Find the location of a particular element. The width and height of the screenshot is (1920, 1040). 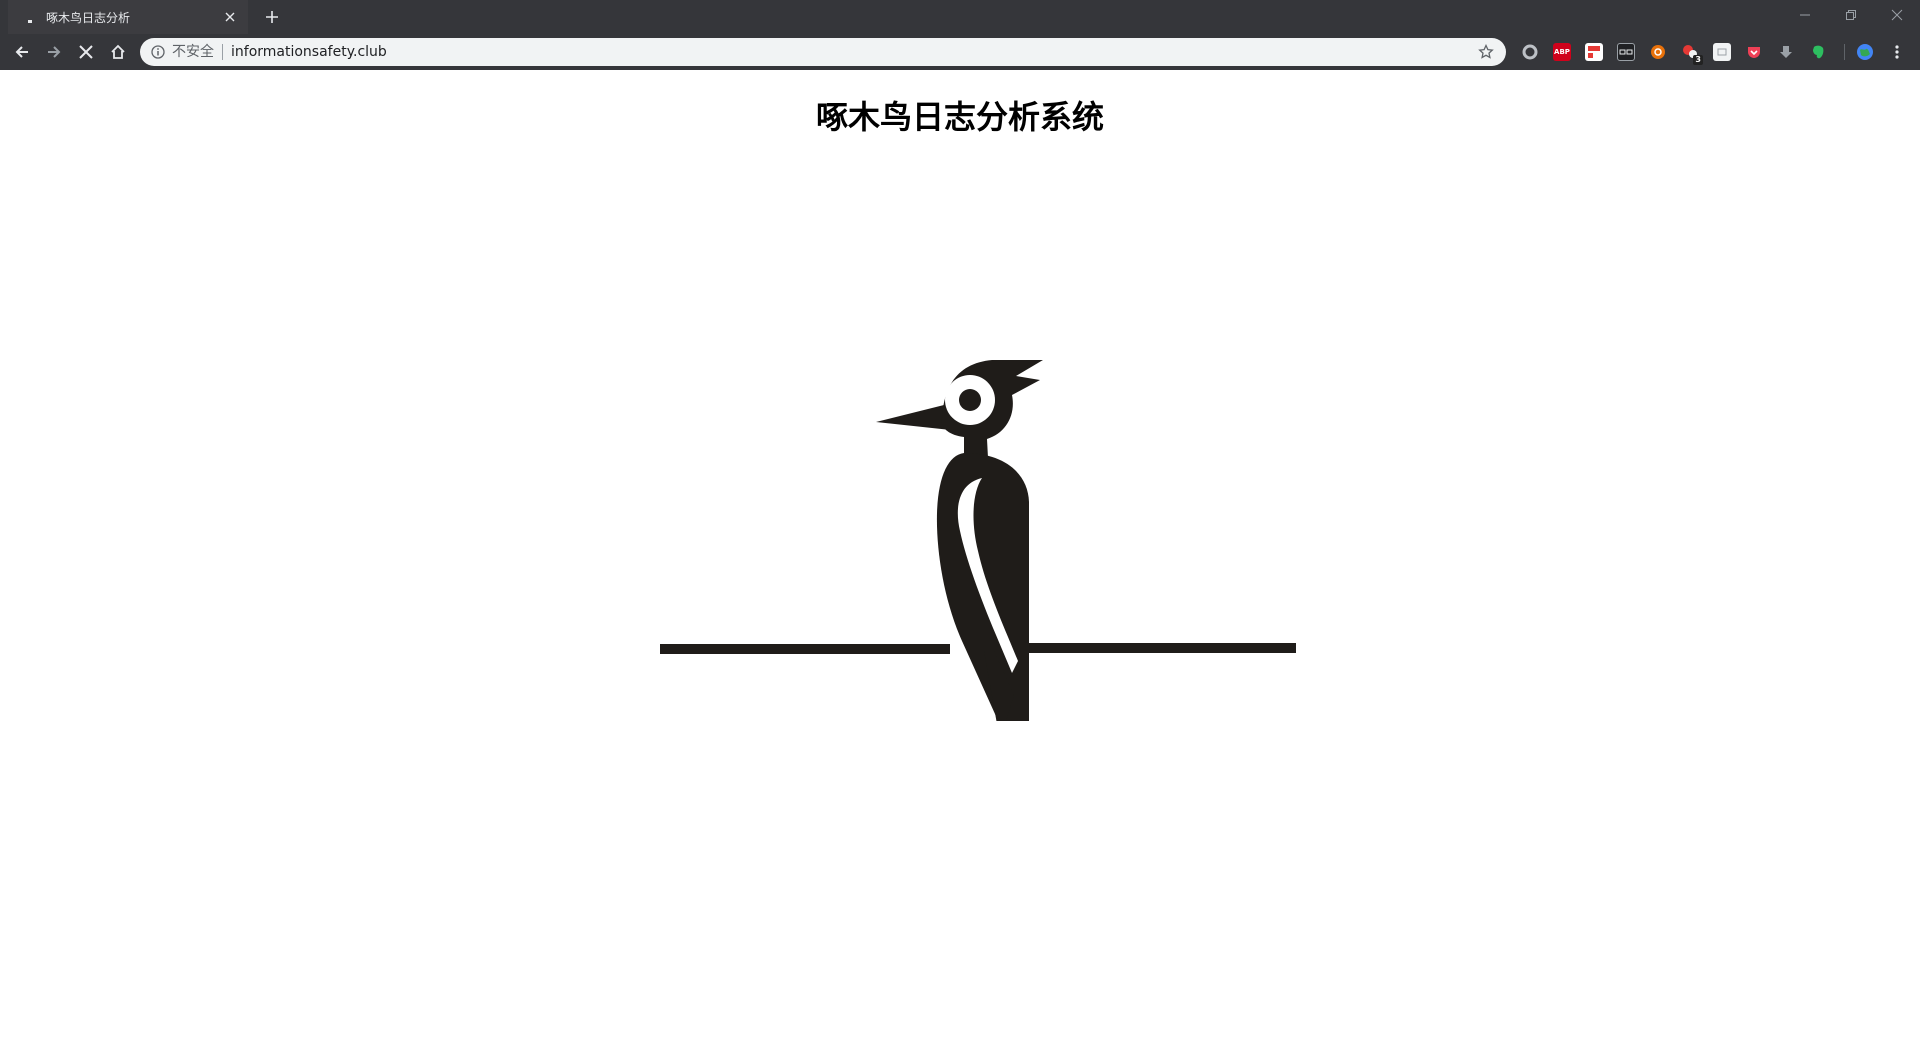

browser-toolbar: 不安全 informationsafety.club ABP 3 is located at coordinates (960, 52).